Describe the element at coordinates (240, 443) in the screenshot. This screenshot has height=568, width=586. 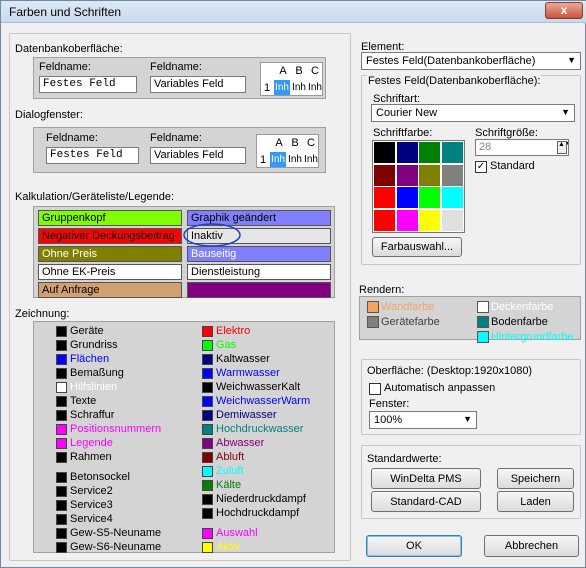
I see `zeichnung-label: Abwasser` at that location.